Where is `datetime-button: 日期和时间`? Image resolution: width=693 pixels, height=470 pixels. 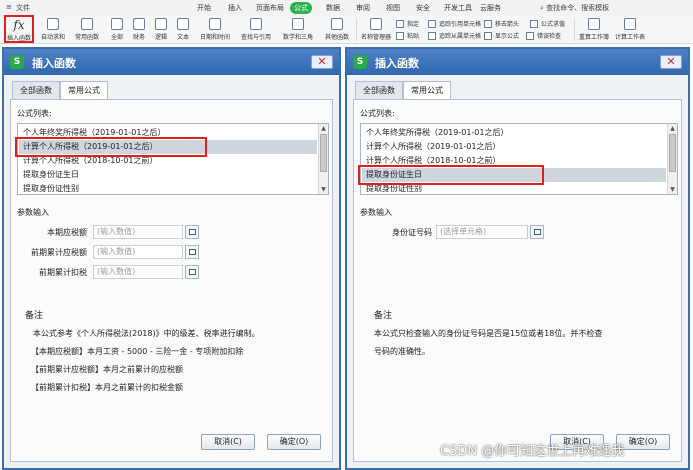
datetime-button: 日期和时间 is located at coordinates (215, 30).